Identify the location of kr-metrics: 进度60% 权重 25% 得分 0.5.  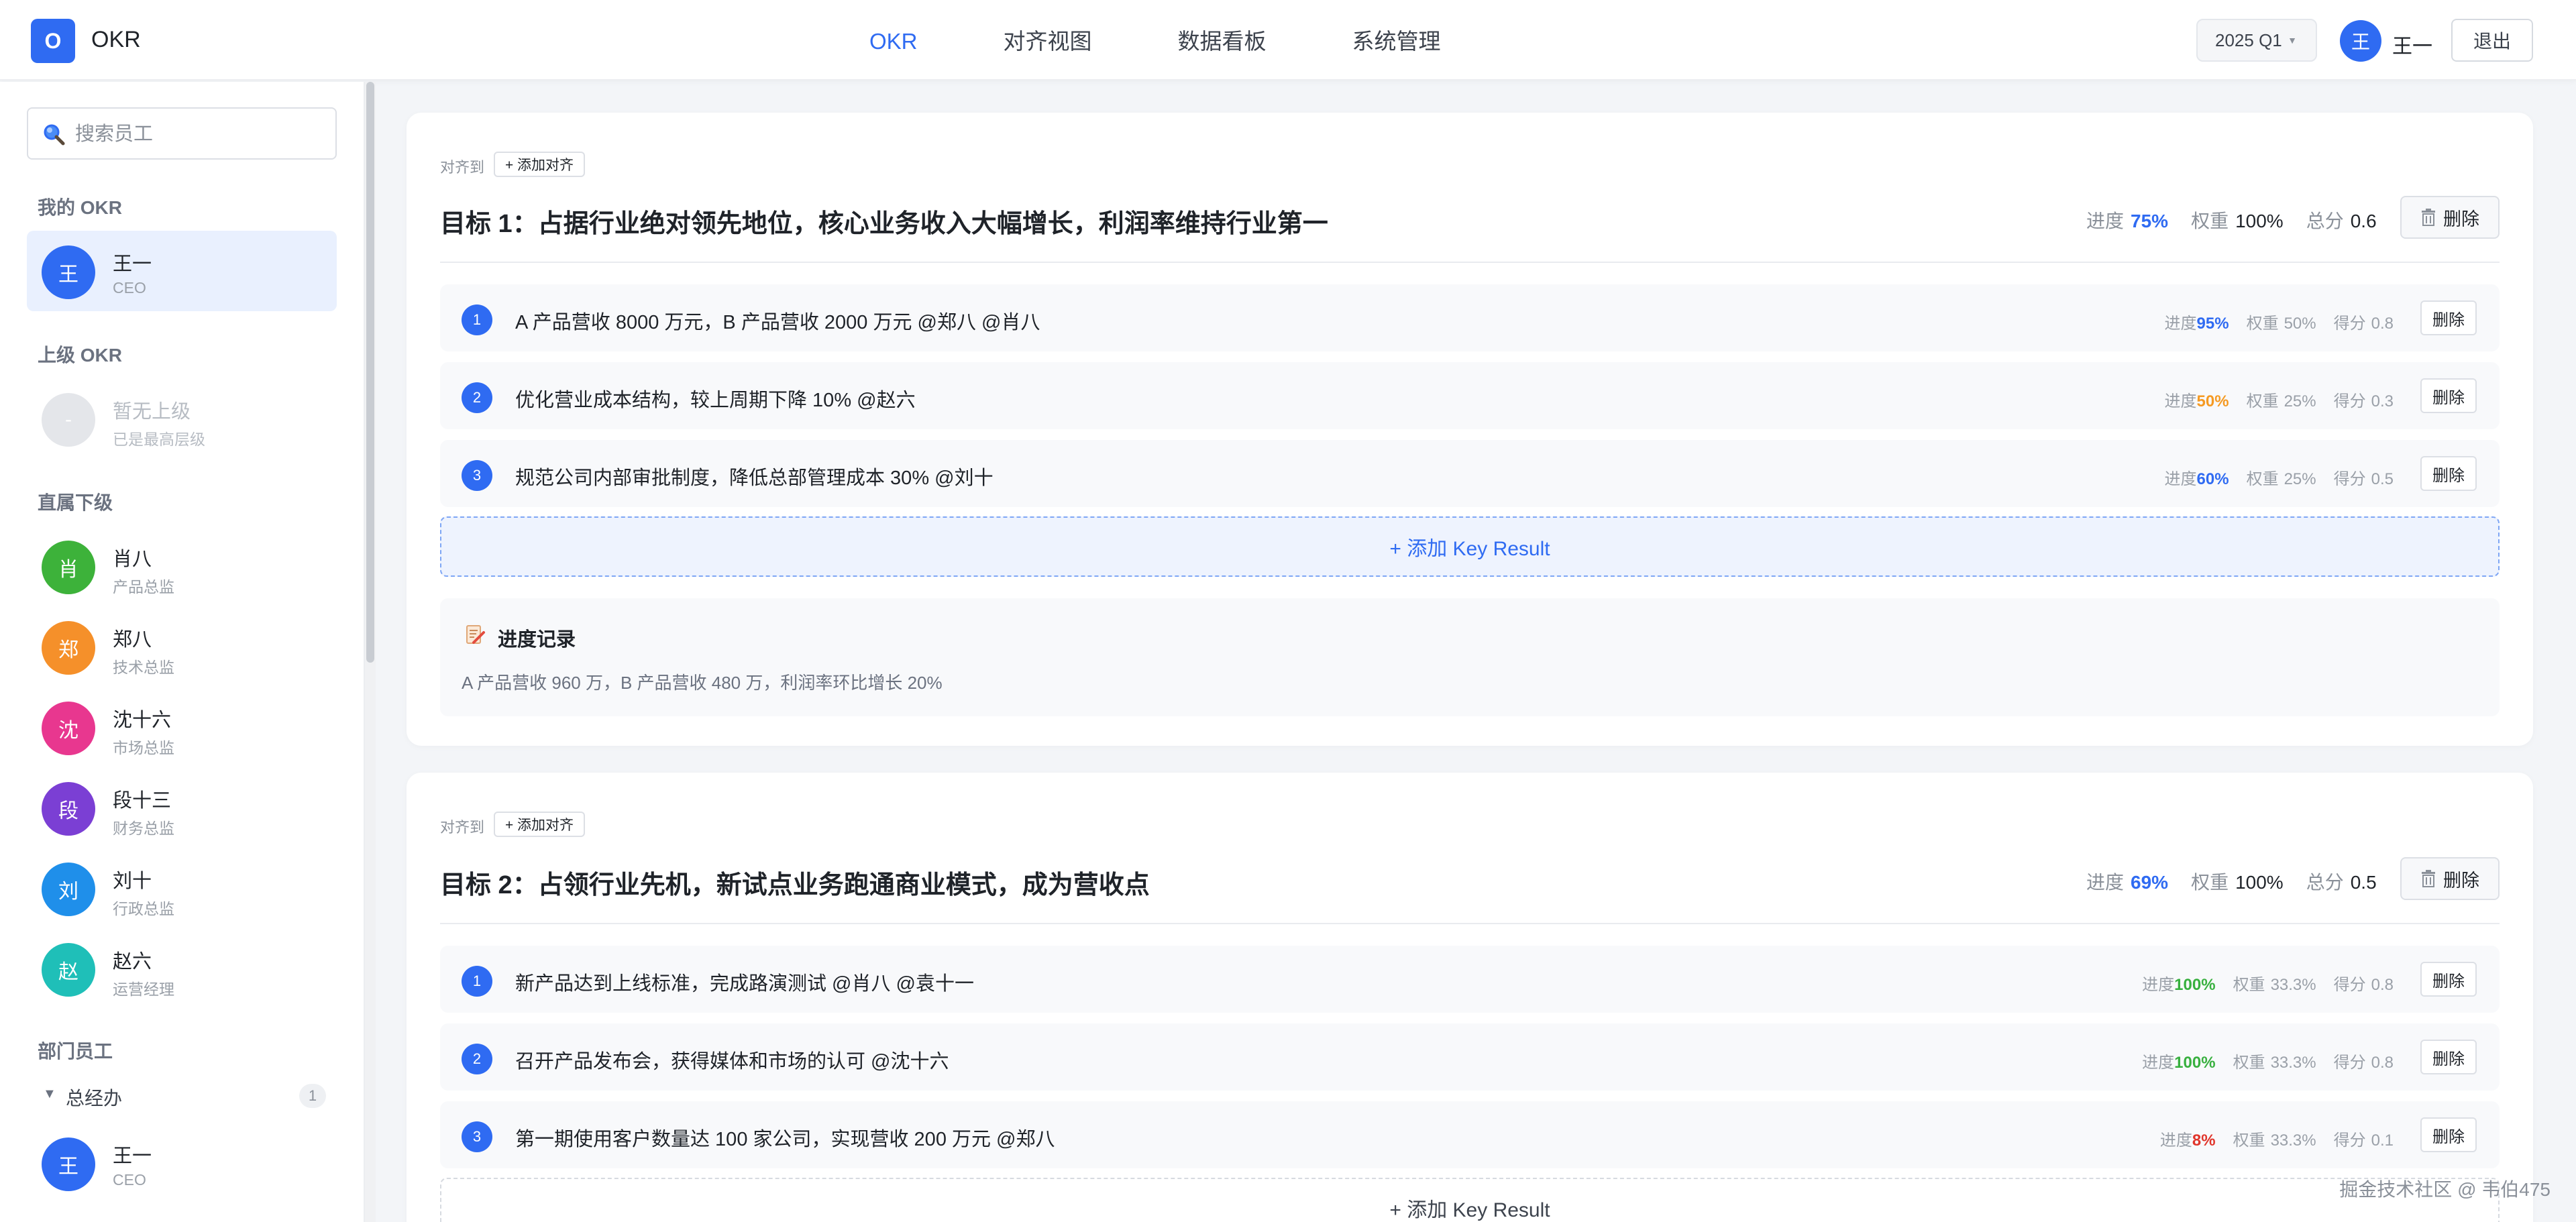
(2279, 477).